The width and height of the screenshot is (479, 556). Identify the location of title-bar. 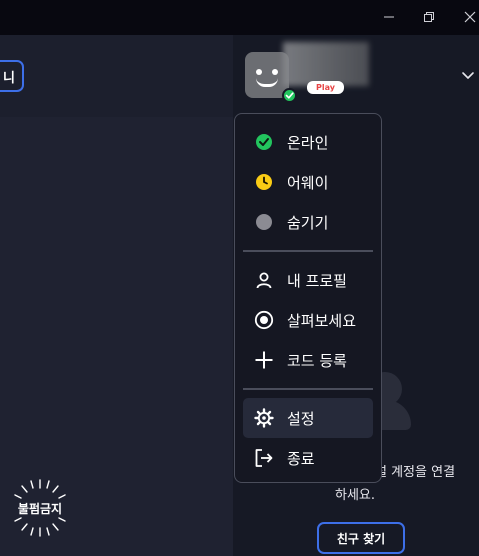
(239, 17).